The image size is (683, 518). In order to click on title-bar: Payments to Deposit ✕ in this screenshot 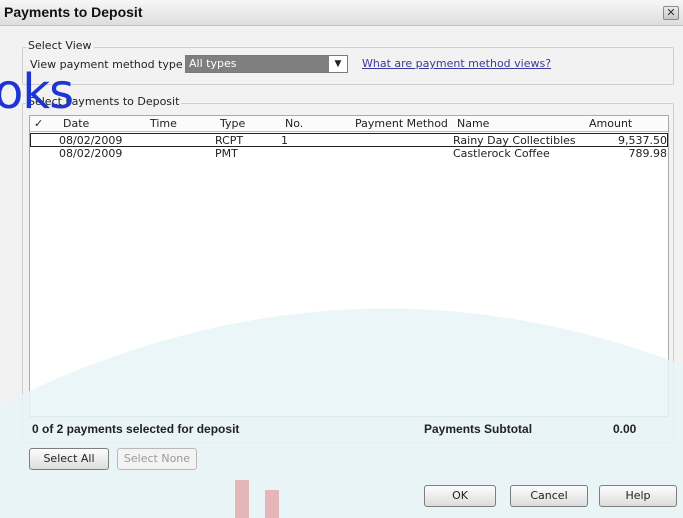, I will do `click(341, 13)`.